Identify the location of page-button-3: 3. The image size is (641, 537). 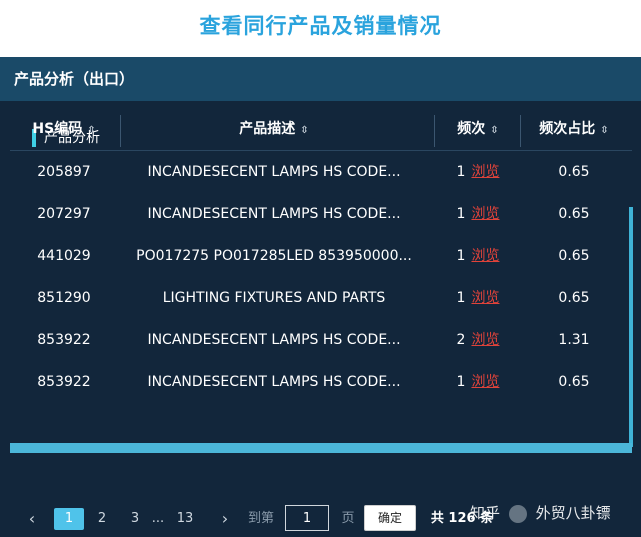
(135, 519).